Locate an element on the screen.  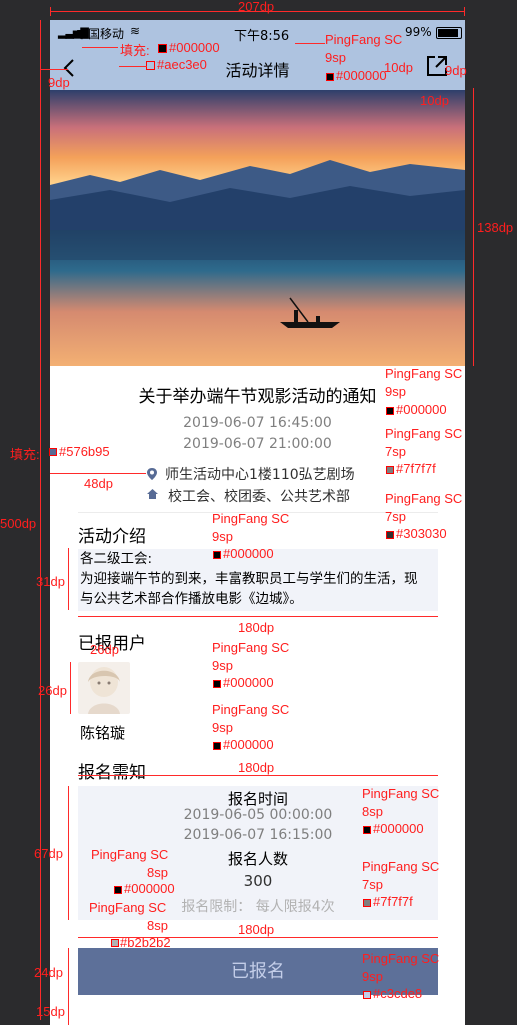
user-name: 陈铭璇 is located at coordinates (103, 733).